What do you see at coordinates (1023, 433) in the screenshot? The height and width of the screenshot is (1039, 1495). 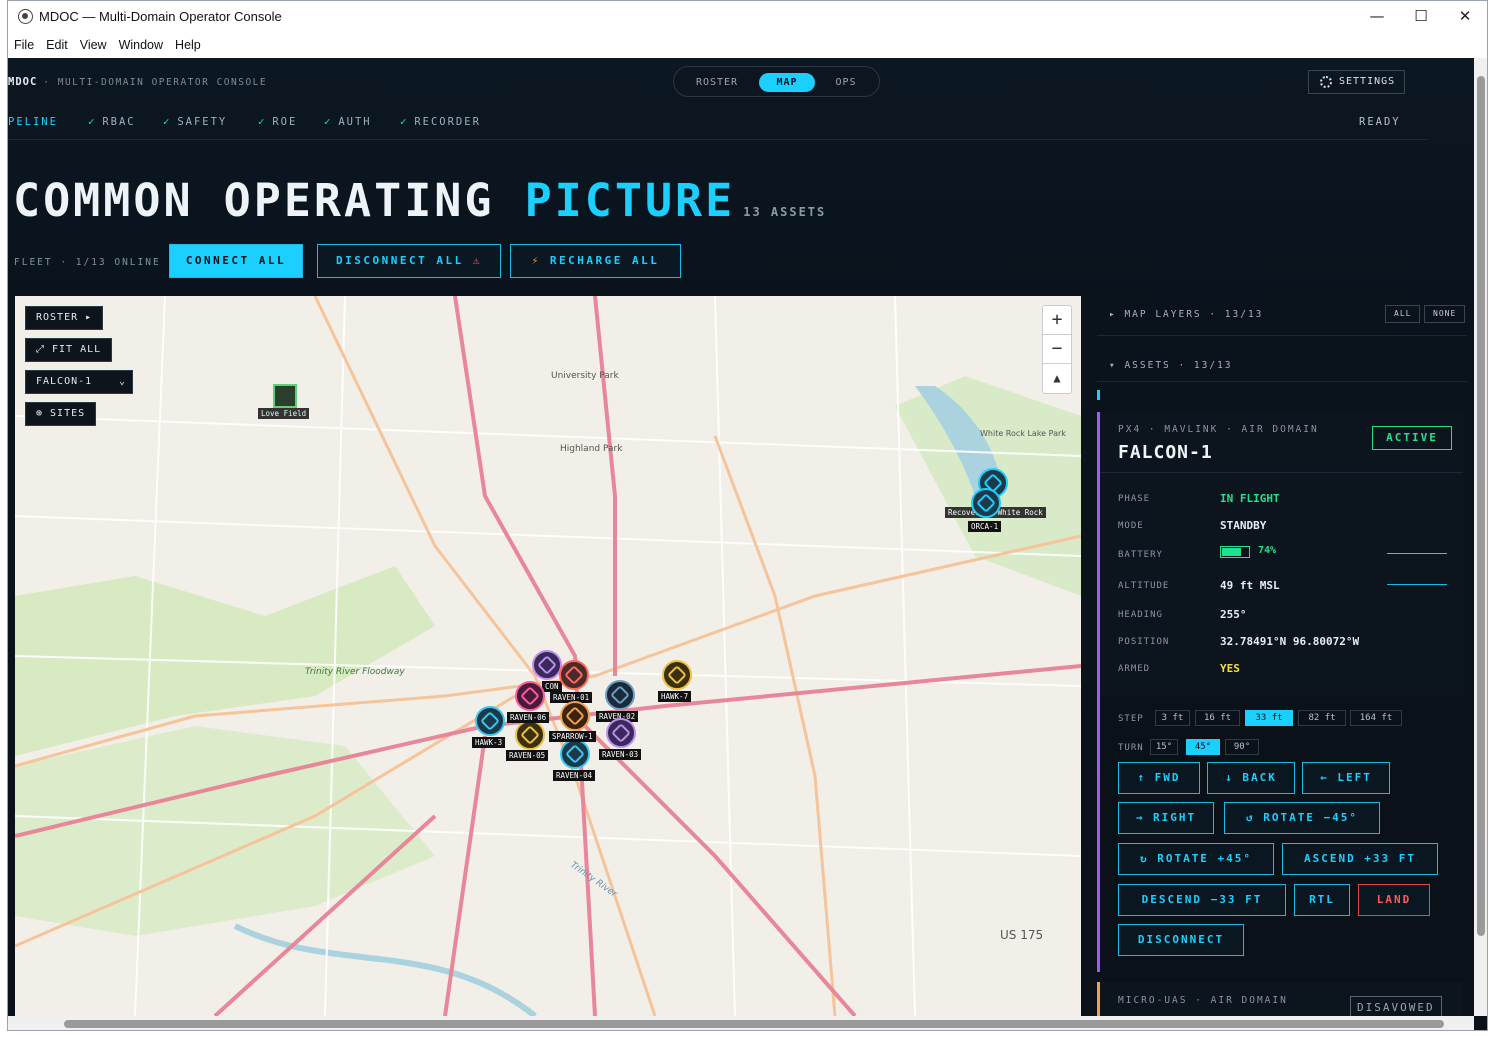 I see `map-label: White Rock Lake Park` at bounding box center [1023, 433].